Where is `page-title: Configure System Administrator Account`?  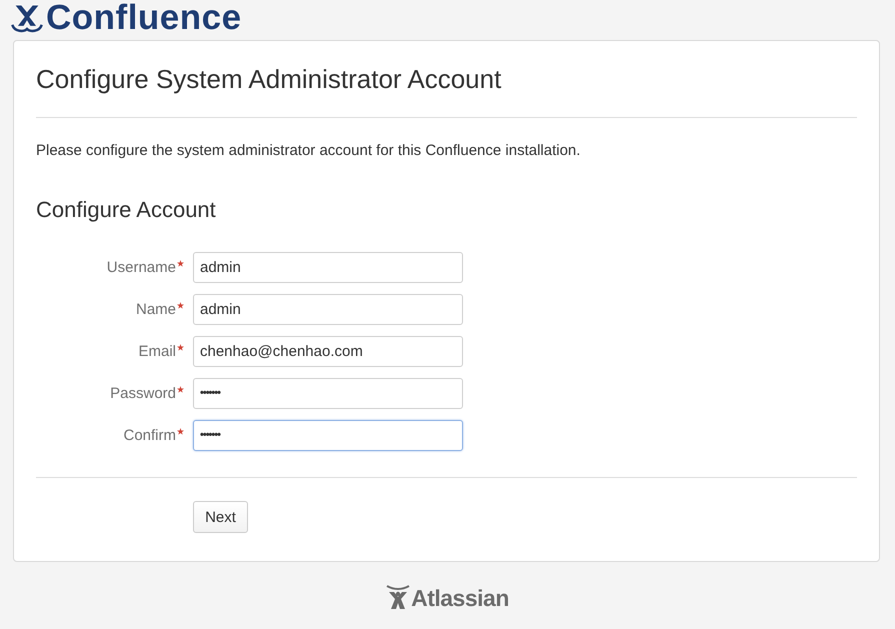
page-title: Configure System Administrator Account is located at coordinates (269, 79).